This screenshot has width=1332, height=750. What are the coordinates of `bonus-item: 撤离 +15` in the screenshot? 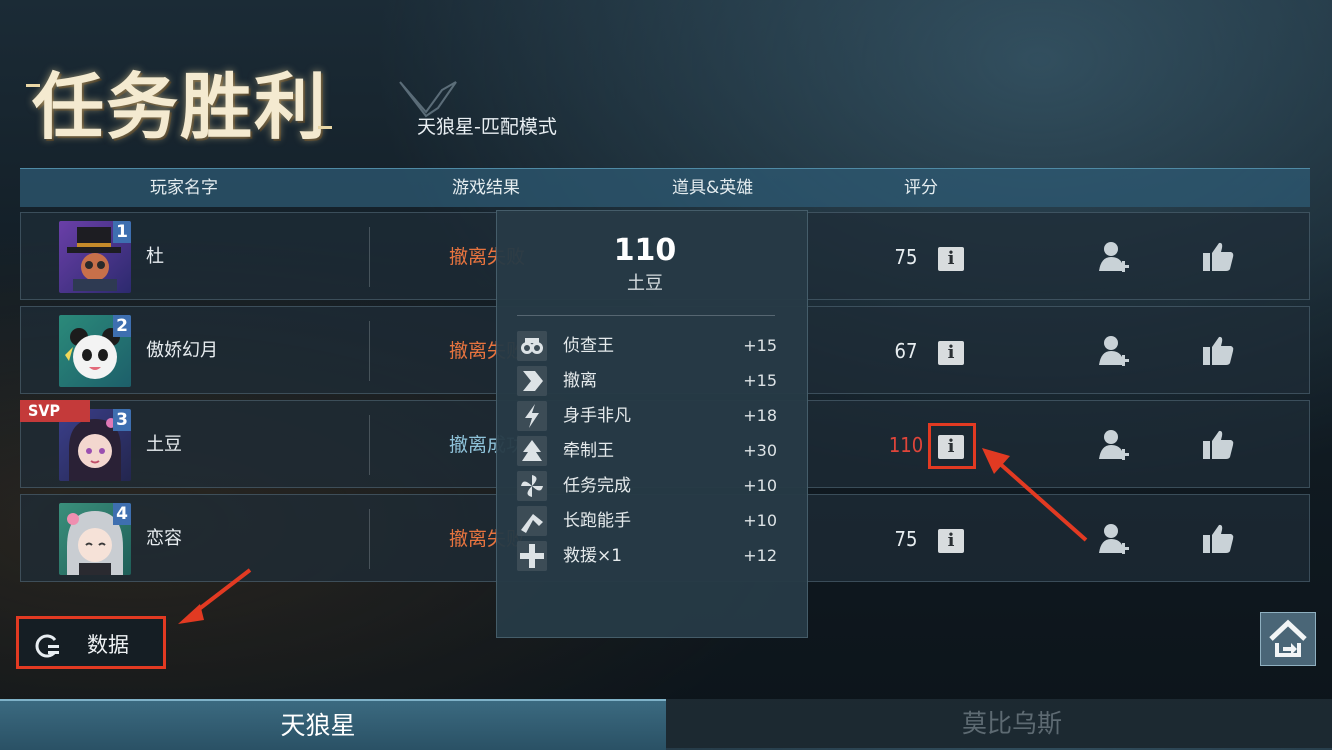 It's located at (647, 381).